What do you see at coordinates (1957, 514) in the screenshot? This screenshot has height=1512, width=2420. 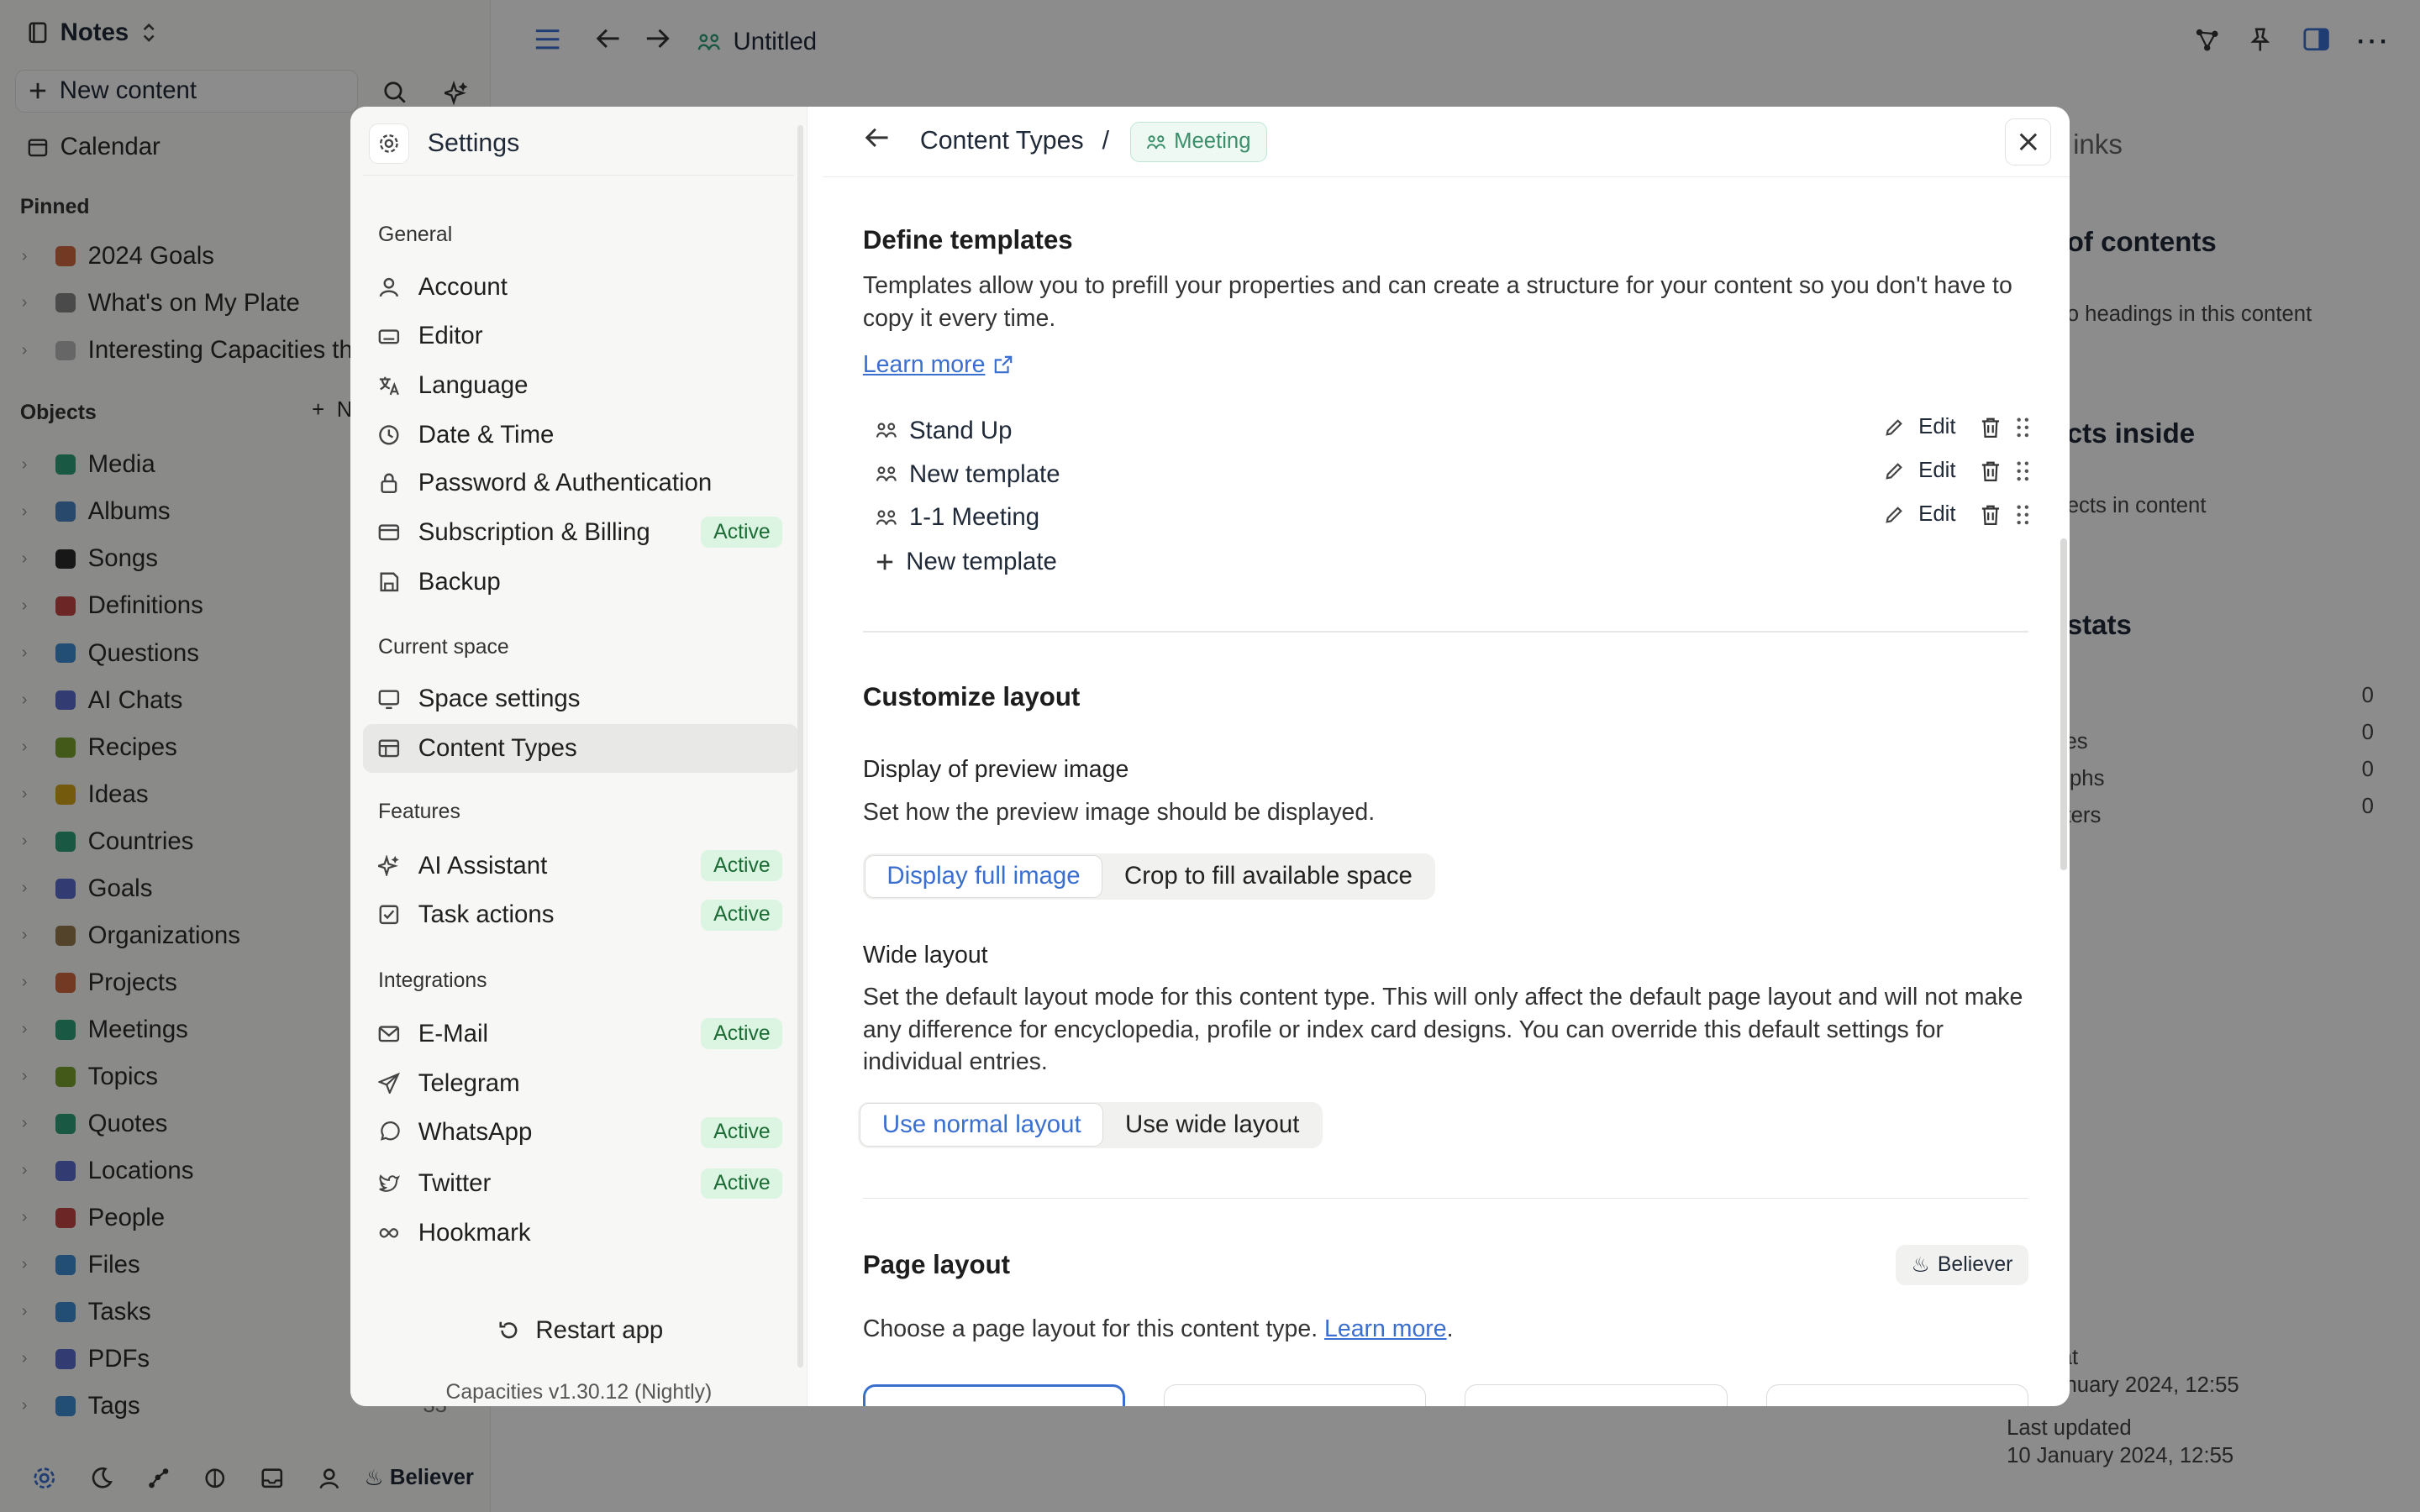 I see `template-actions: Edit` at bounding box center [1957, 514].